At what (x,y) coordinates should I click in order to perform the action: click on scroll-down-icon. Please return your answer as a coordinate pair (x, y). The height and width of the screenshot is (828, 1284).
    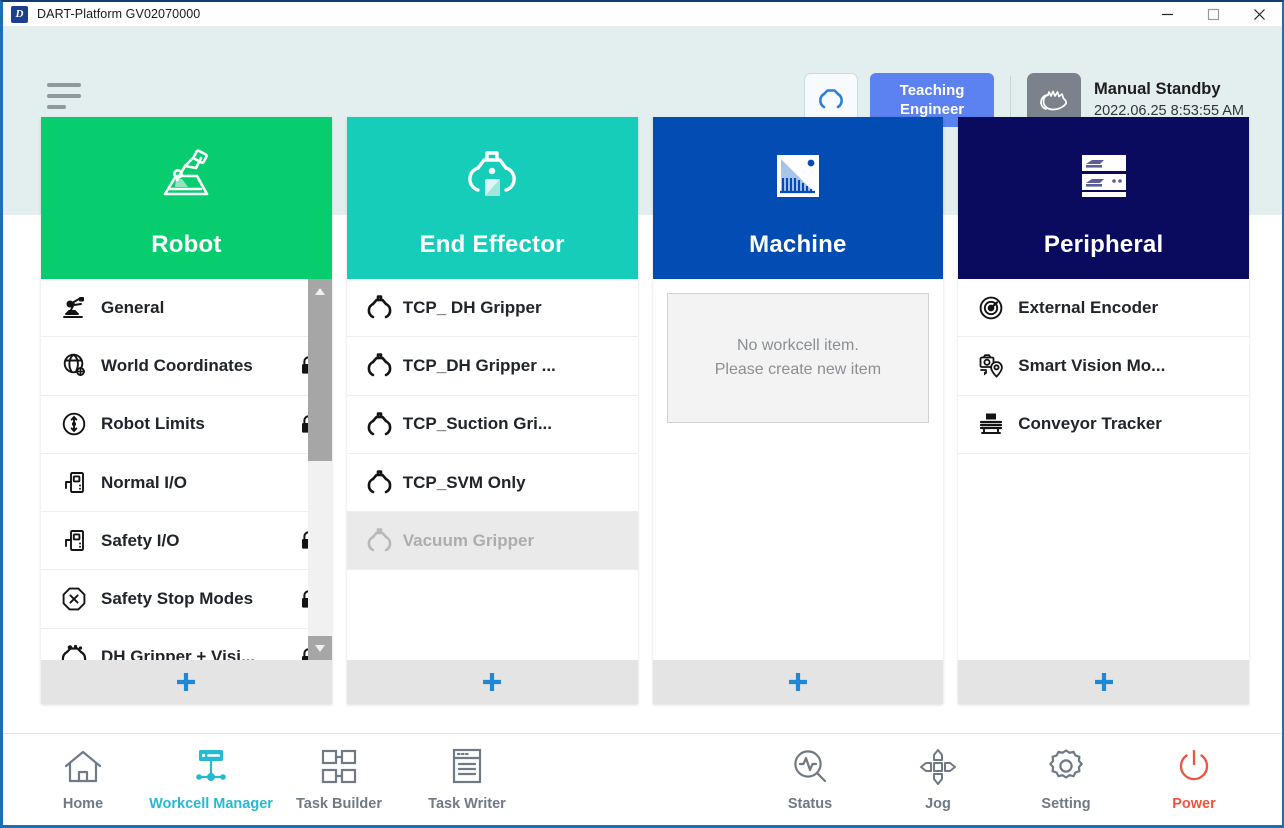
    Looking at the image, I should click on (319, 648).